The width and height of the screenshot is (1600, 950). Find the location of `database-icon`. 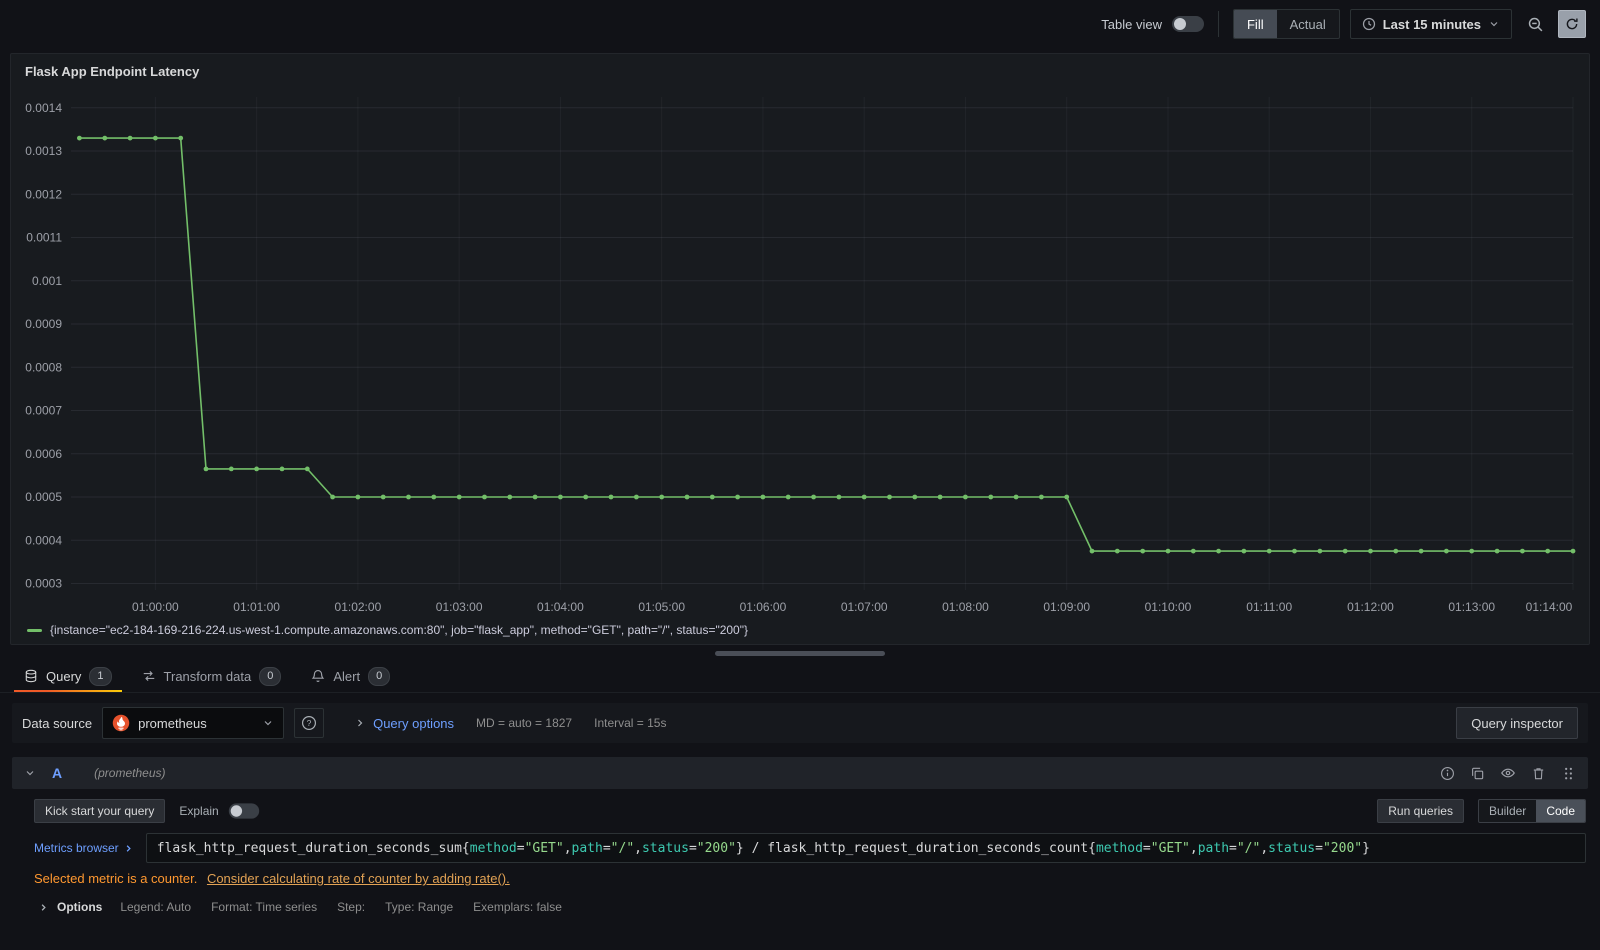

database-icon is located at coordinates (31, 676).